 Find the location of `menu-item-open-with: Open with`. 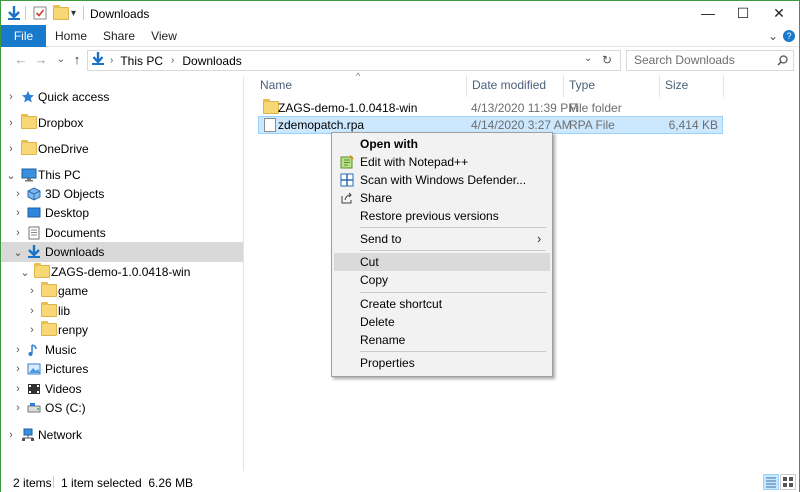

menu-item-open-with: Open with is located at coordinates (442, 144).